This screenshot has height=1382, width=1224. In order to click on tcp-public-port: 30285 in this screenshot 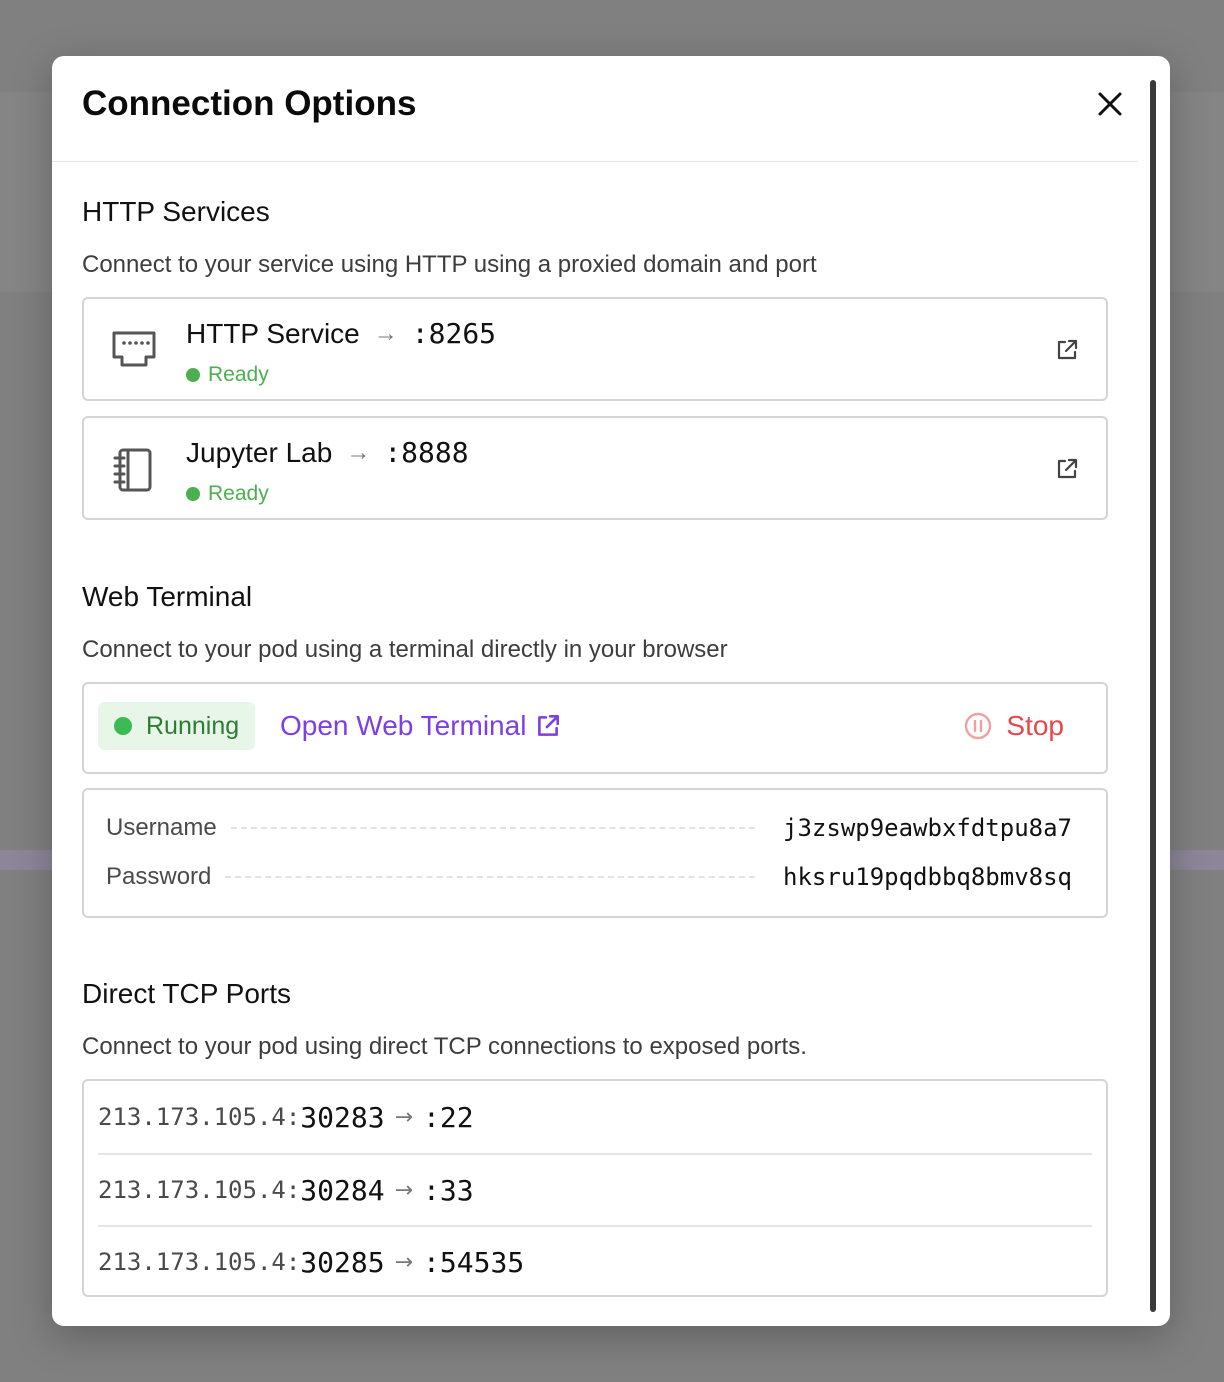, I will do `click(342, 1262)`.